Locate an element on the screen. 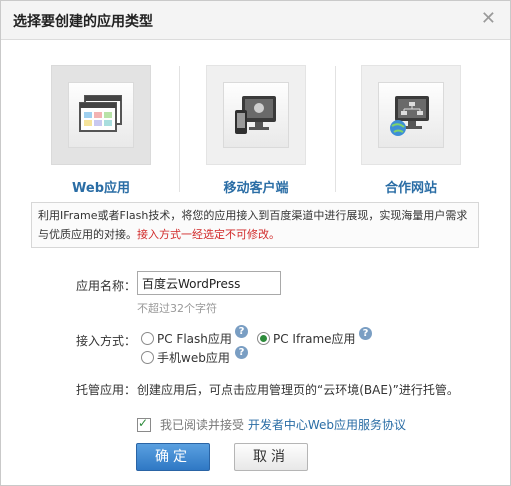 The height and width of the screenshot is (486, 511). radio-button-selected is located at coordinates (263, 338).